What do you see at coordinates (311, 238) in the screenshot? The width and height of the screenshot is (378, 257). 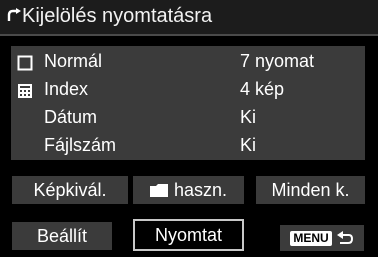 I see `menu-key-label: MENU` at bounding box center [311, 238].